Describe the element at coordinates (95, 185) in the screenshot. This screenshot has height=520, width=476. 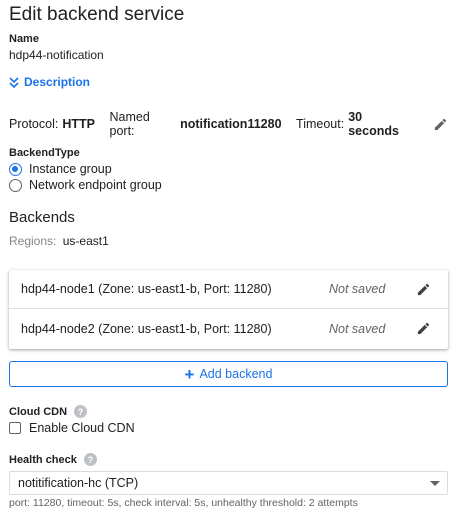
I see `radio-label: Network endpoint group` at that location.